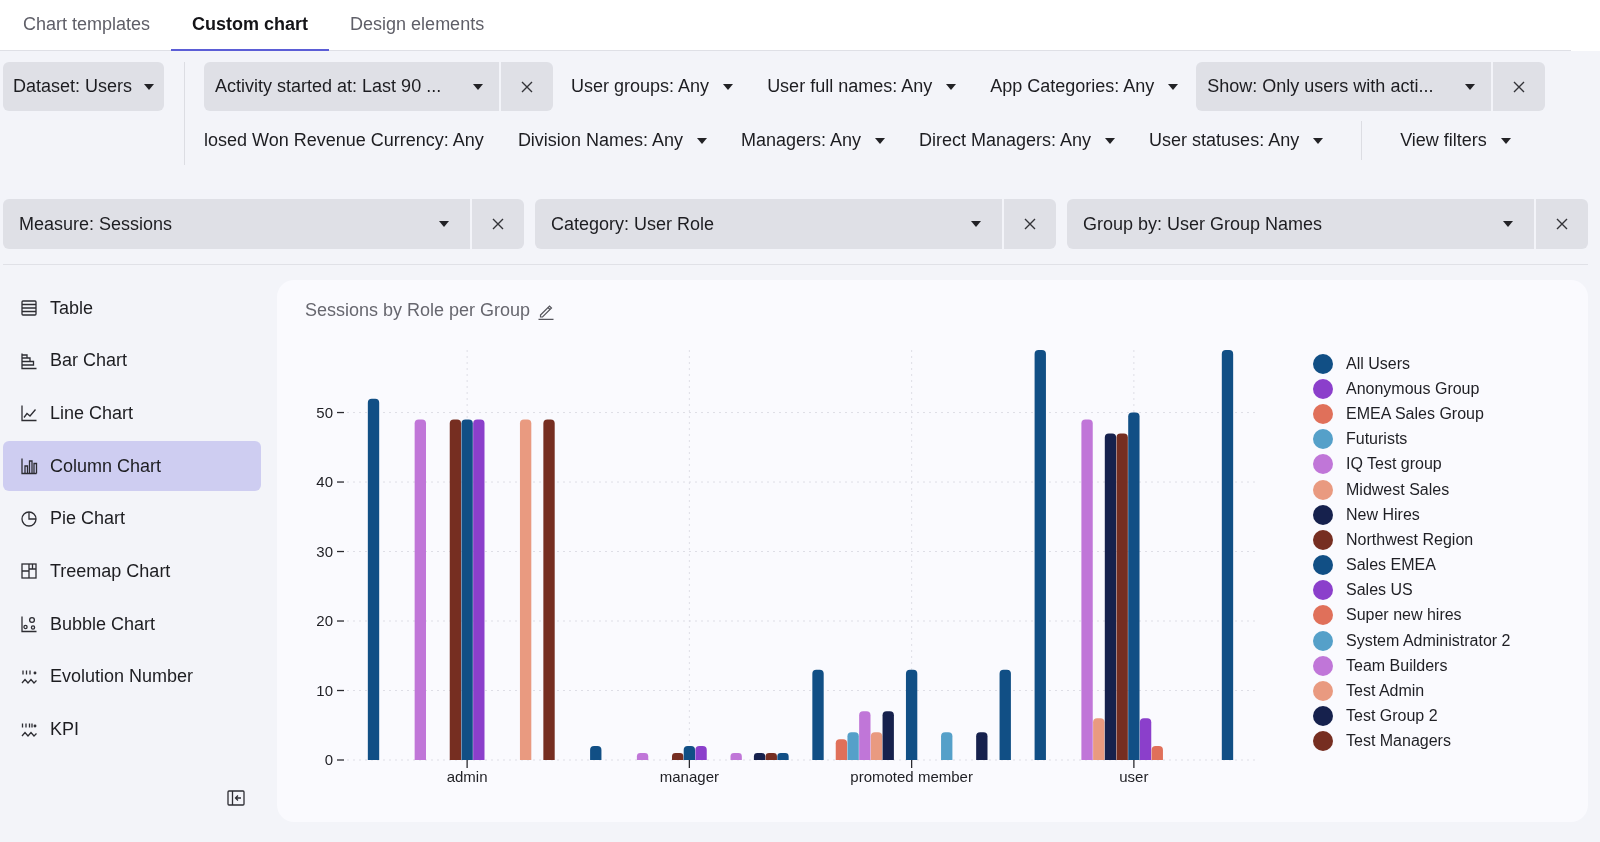 The image size is (1600, 842). I want to click on filter-dropdown: losed Won Revenue Currency: Any, so click(352, 140).